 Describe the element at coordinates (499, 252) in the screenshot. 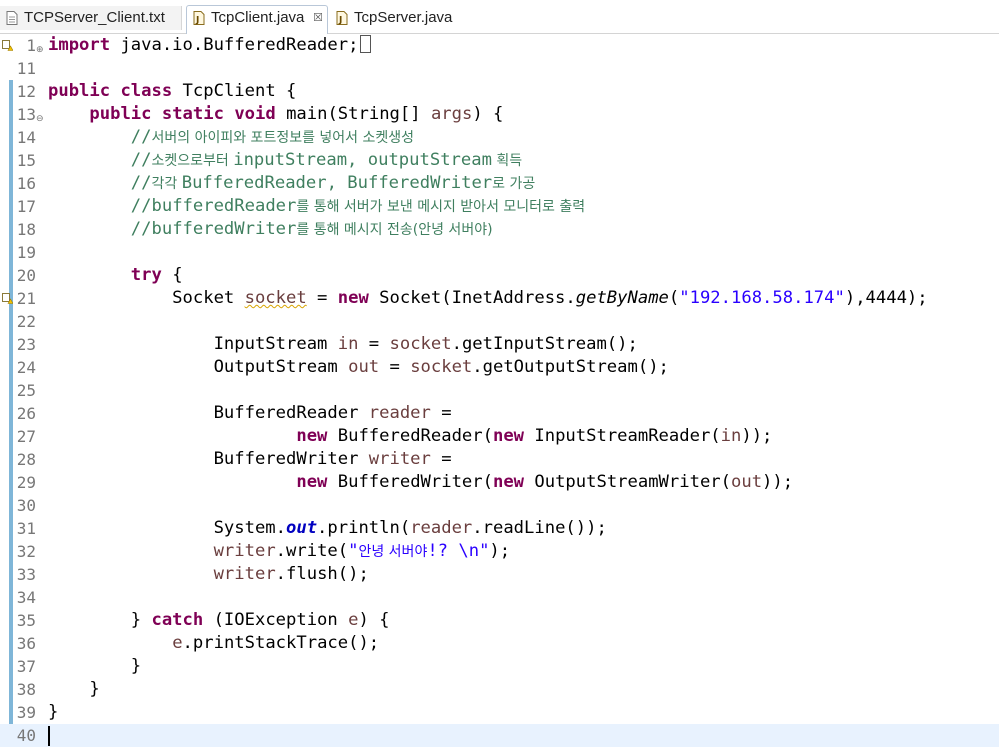

I see `code-line: 19` at that location.